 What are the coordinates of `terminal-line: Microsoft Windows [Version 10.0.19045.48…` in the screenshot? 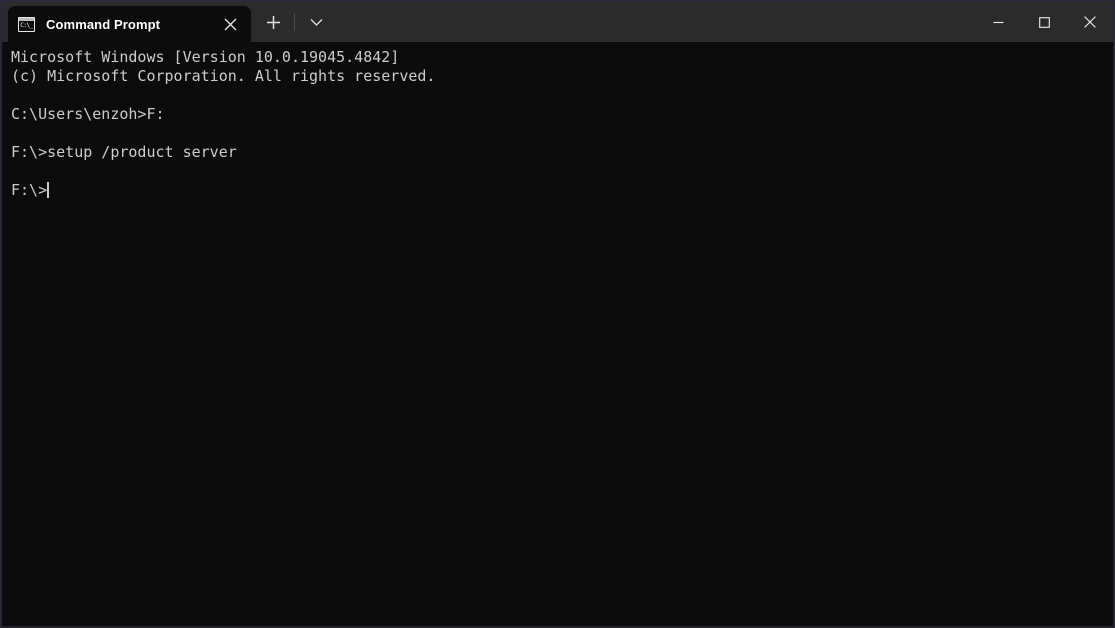 It's located at (205, 57).